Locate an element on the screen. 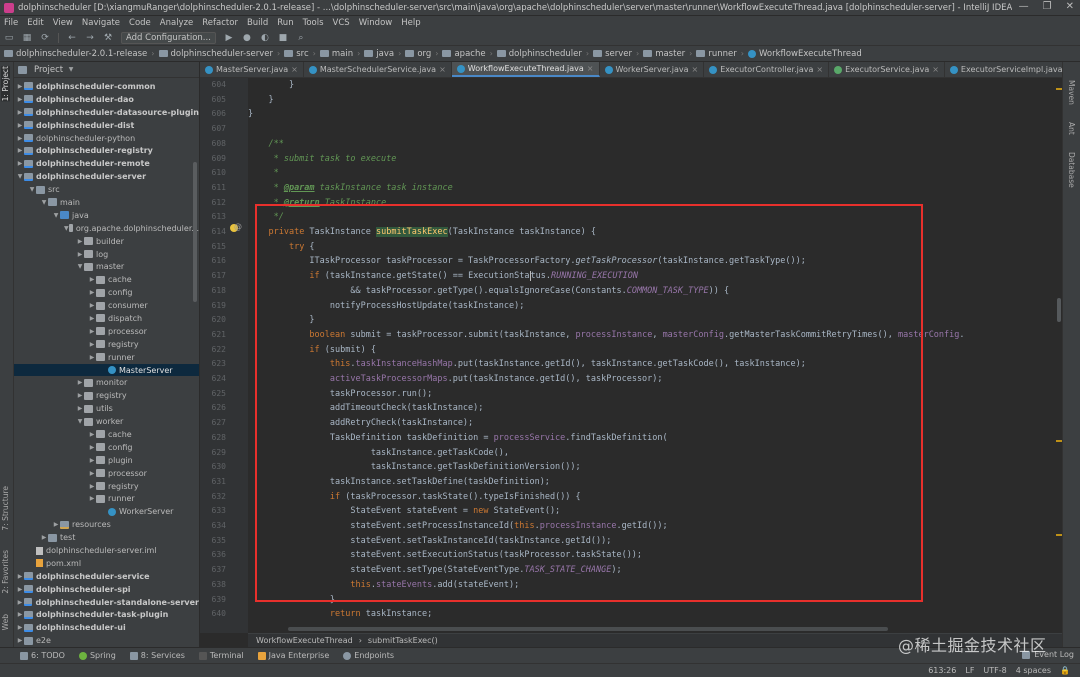 This screenshot has height=677, width=1080. caret-position: 613:26 is located at coordinates (942, 670).